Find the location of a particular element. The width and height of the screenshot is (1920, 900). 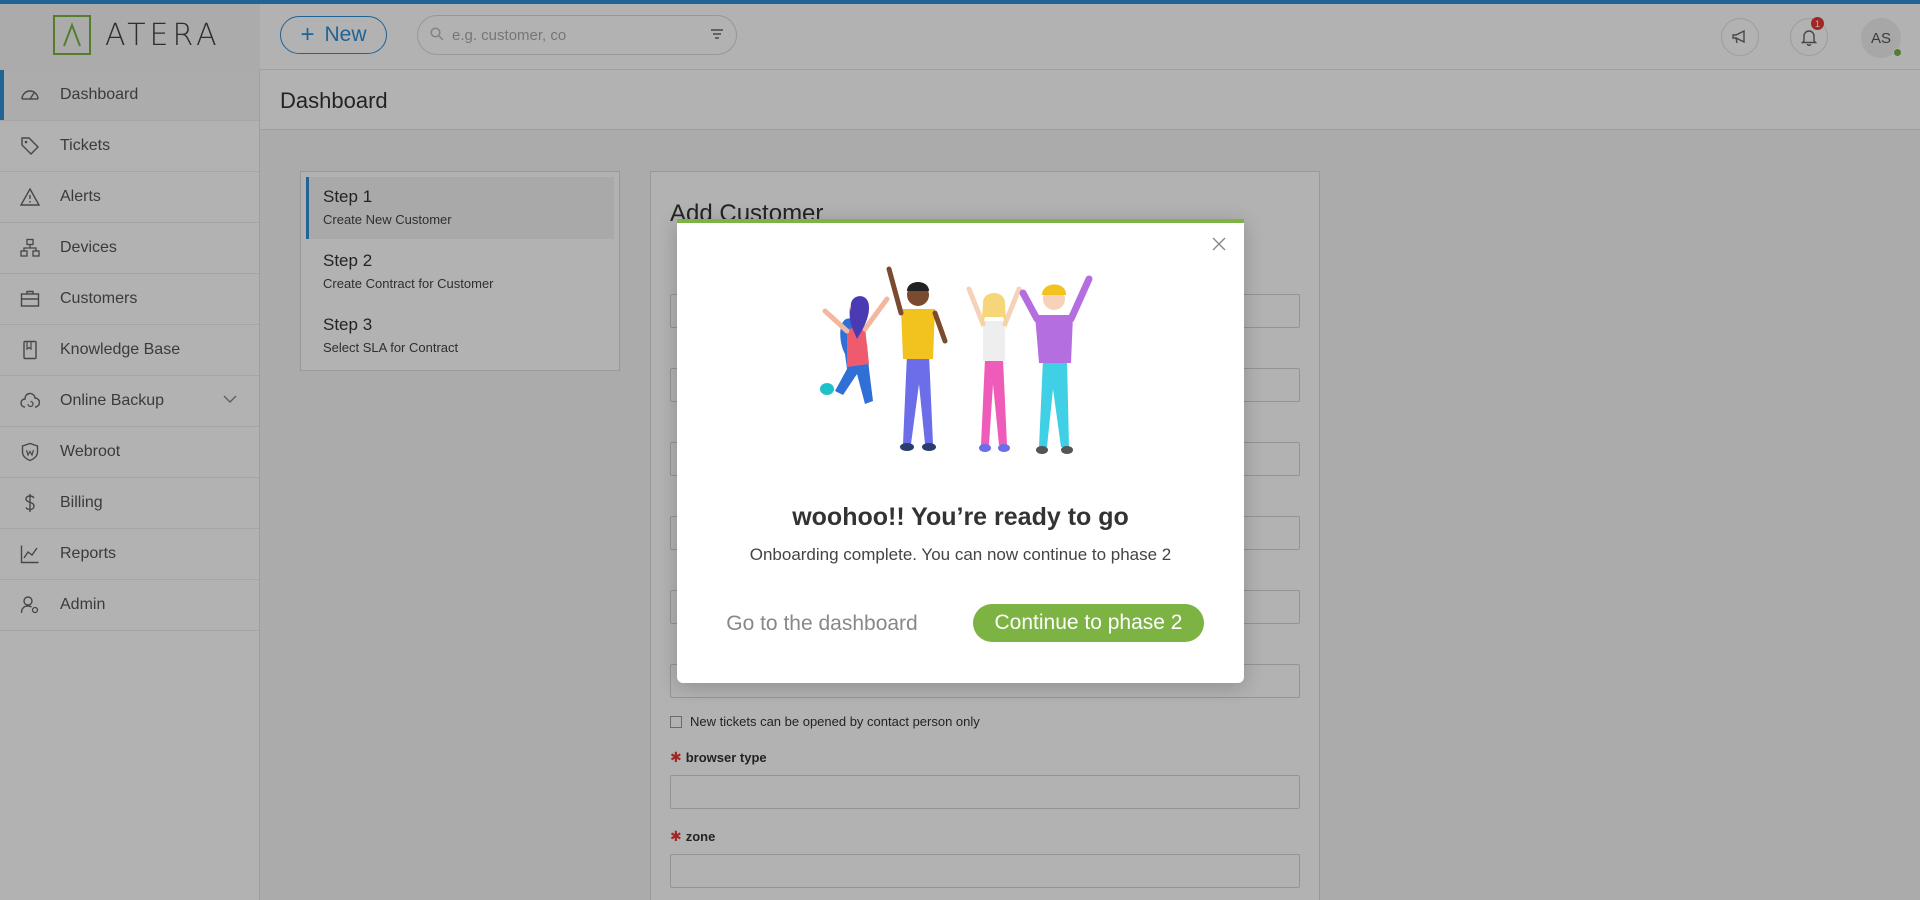

go-to-dashboard-button: Go to the dashboard is located at coordinates (822, 624).